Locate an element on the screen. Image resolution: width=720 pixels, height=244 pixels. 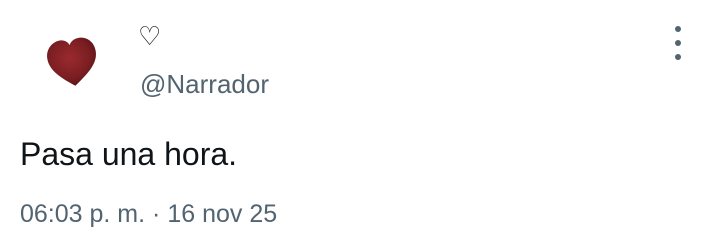
more-options-button is located at coordinates (678, 43).